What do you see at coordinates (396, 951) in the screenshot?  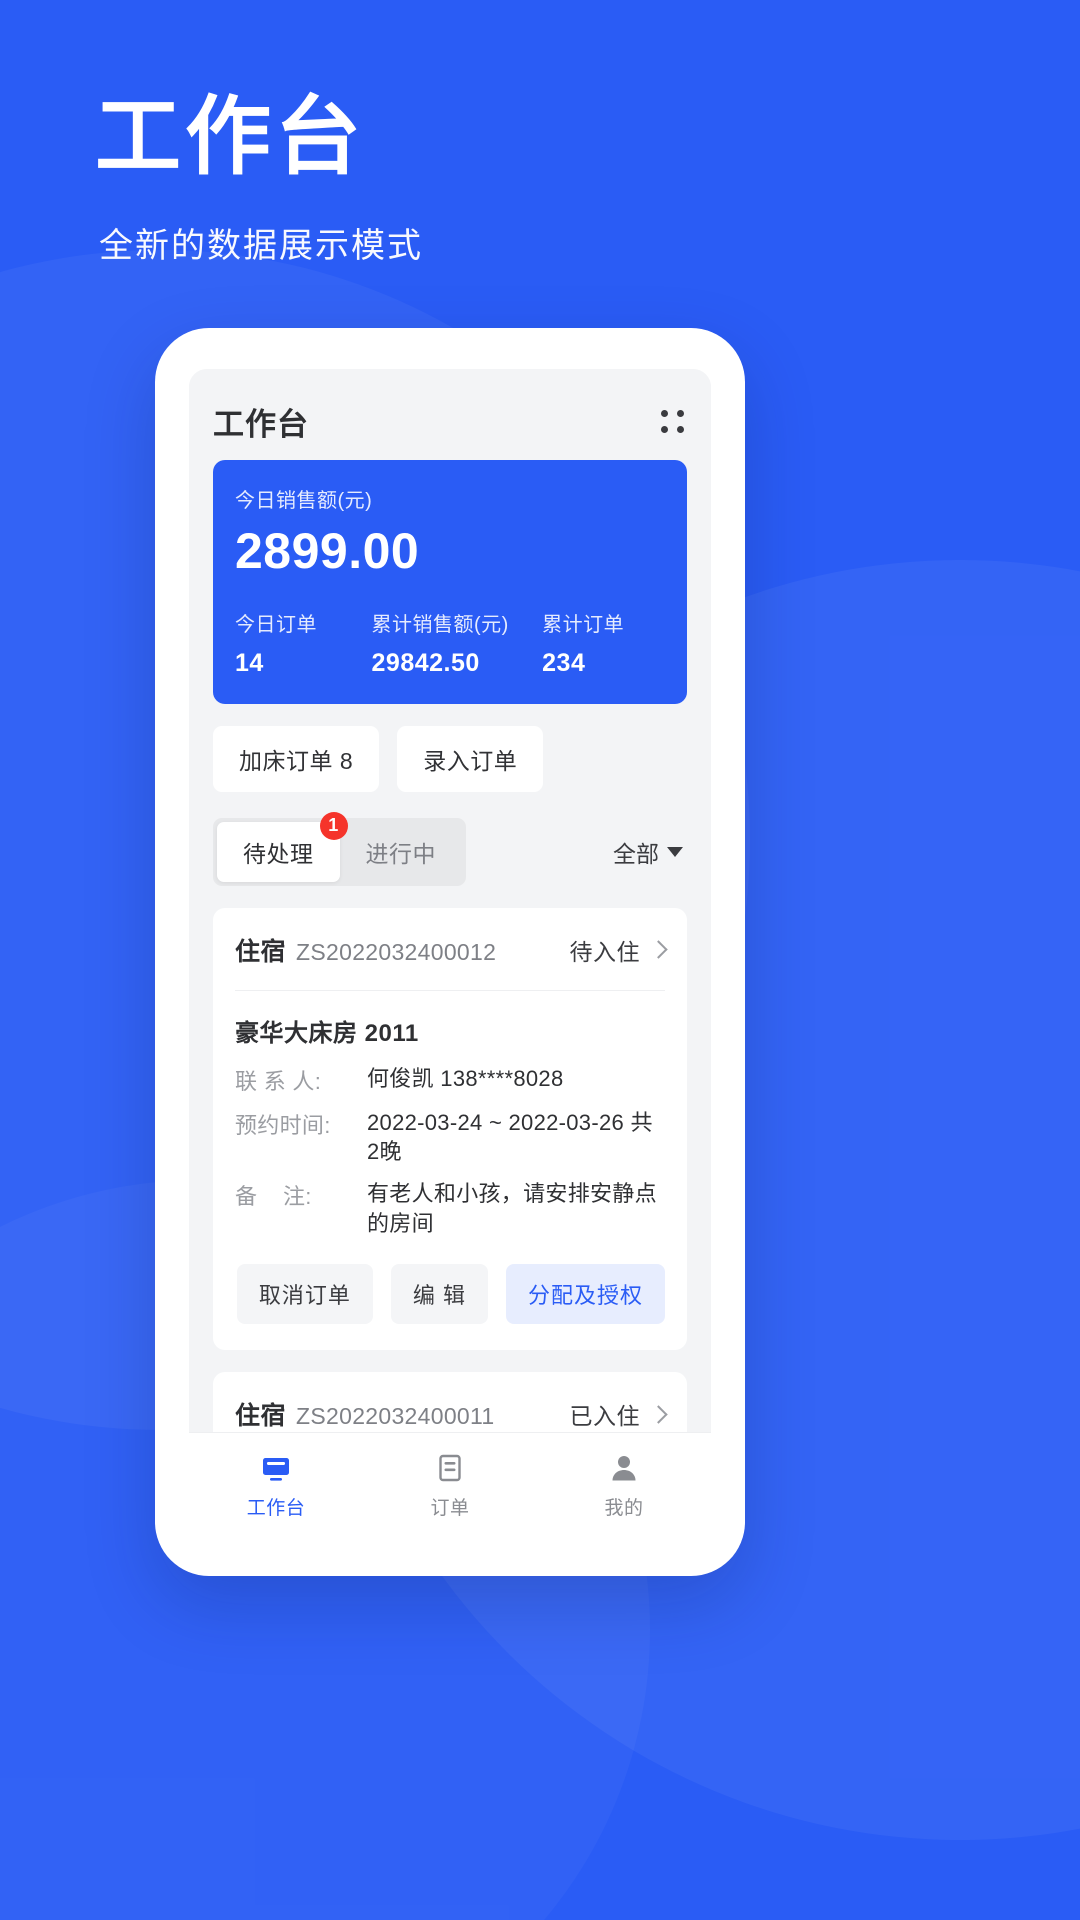 I see `order-number: ZS2022032400012` at bounding box center [396, 951].